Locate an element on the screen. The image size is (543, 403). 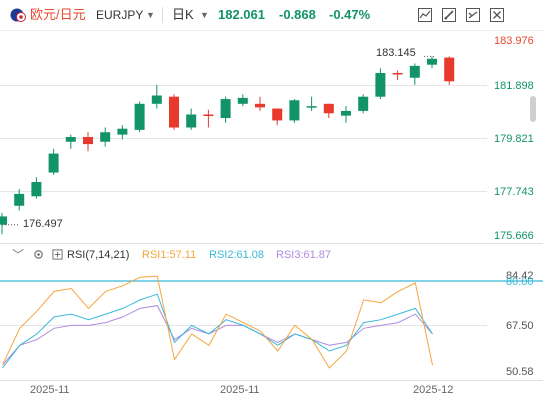
scrollbar-thumb is located at coordinates (533, 109).